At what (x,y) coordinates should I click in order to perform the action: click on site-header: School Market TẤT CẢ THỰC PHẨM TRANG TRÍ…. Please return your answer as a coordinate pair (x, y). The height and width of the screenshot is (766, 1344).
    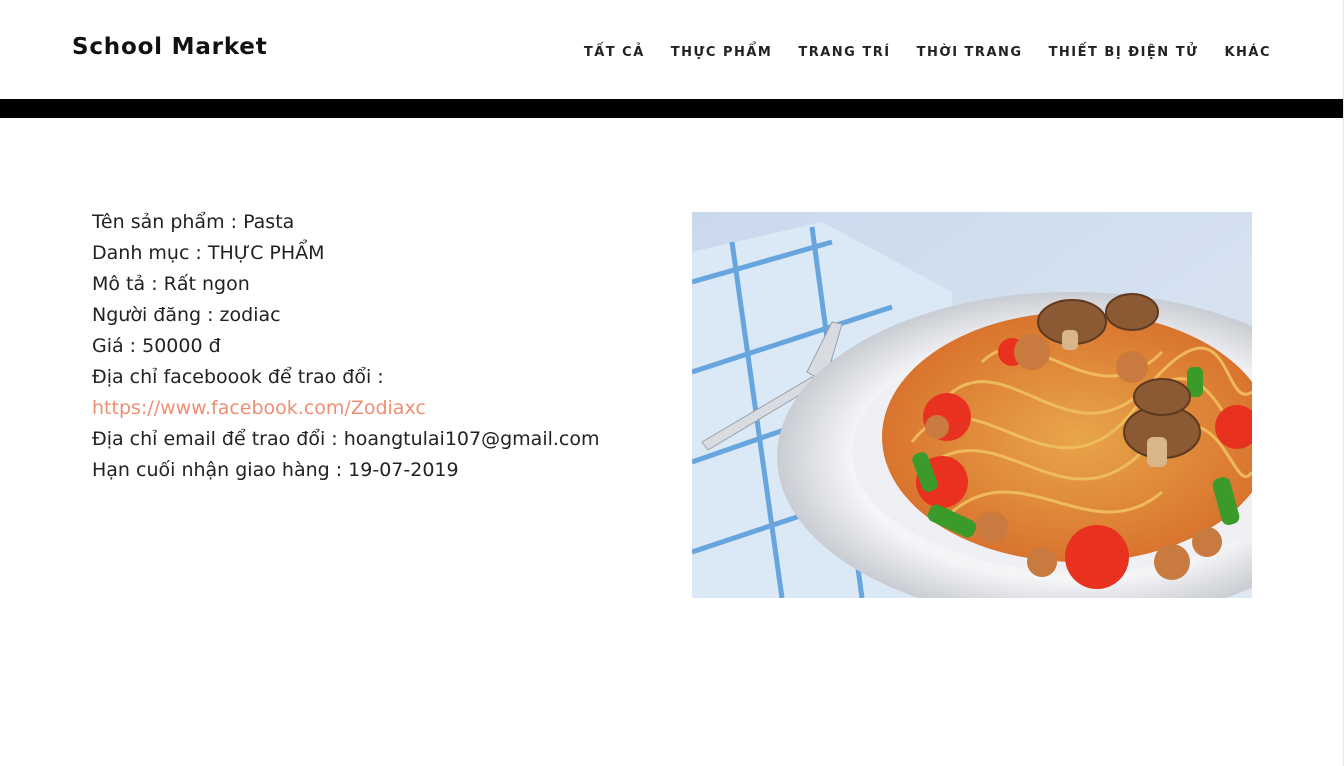
    Looking at the image, I should click on (672, 49).